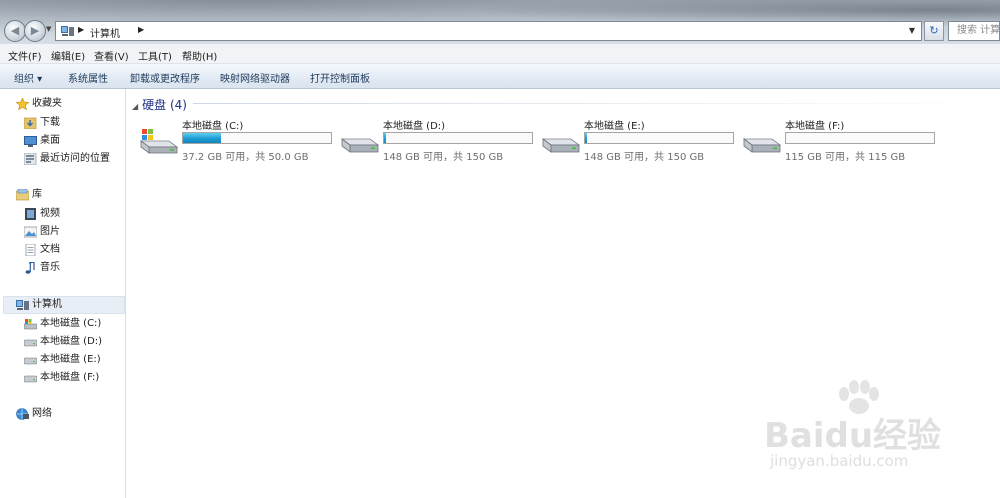 This screenshot has height=498, width=1000. I want to click on group-header-hard-disks: ◢ 硬盘 (4), so click(159, 104).